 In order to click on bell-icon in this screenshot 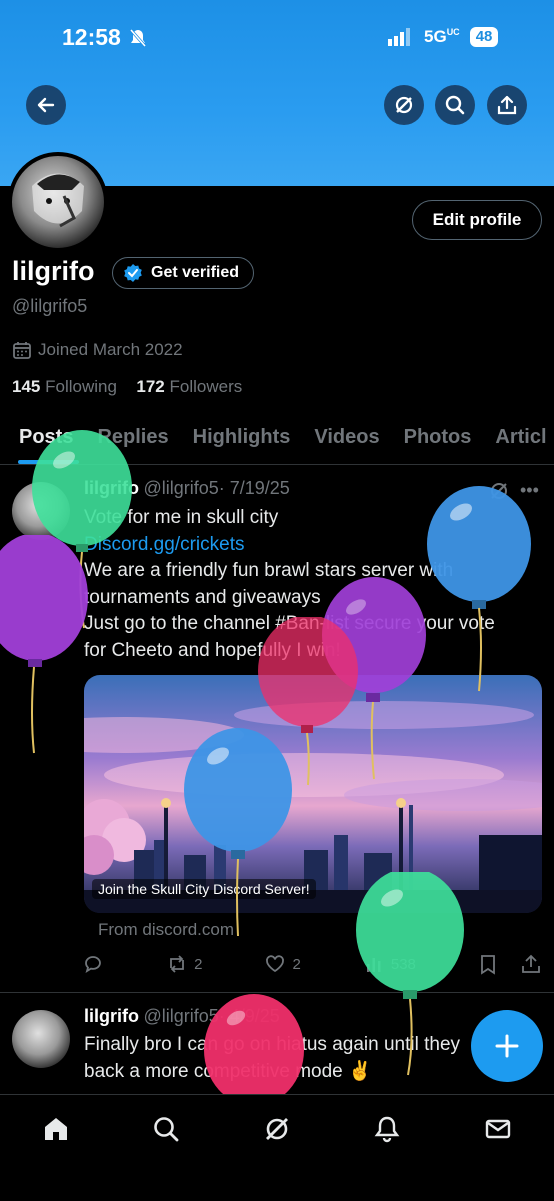, I will do `click(387, 1129)`.